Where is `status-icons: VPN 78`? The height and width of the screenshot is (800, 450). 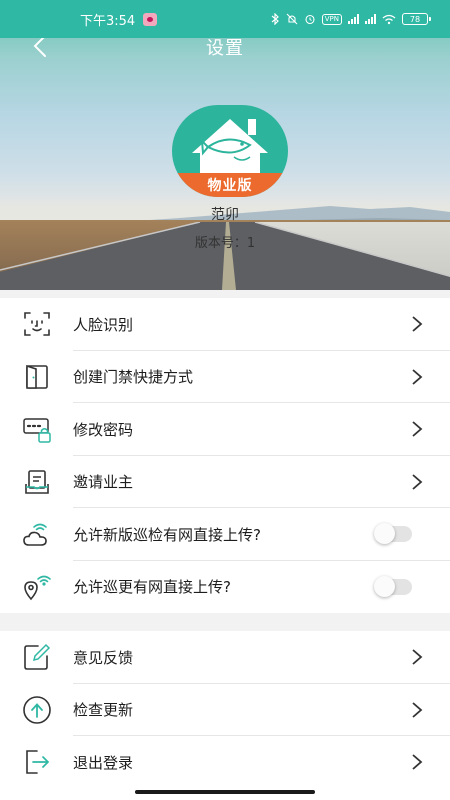 status-icons: VPN 78 is located at coordinates (350, 19).